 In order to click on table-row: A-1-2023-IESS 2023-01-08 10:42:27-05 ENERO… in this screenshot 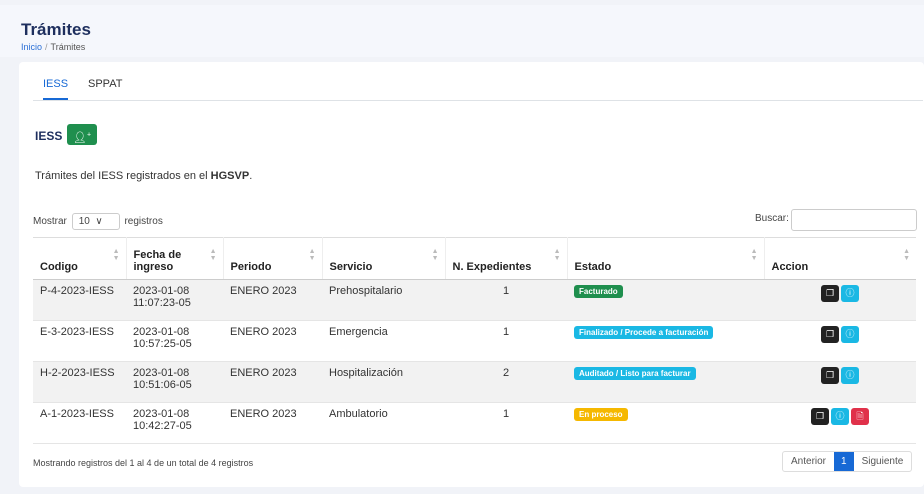, I will do `click(474, 423)`.